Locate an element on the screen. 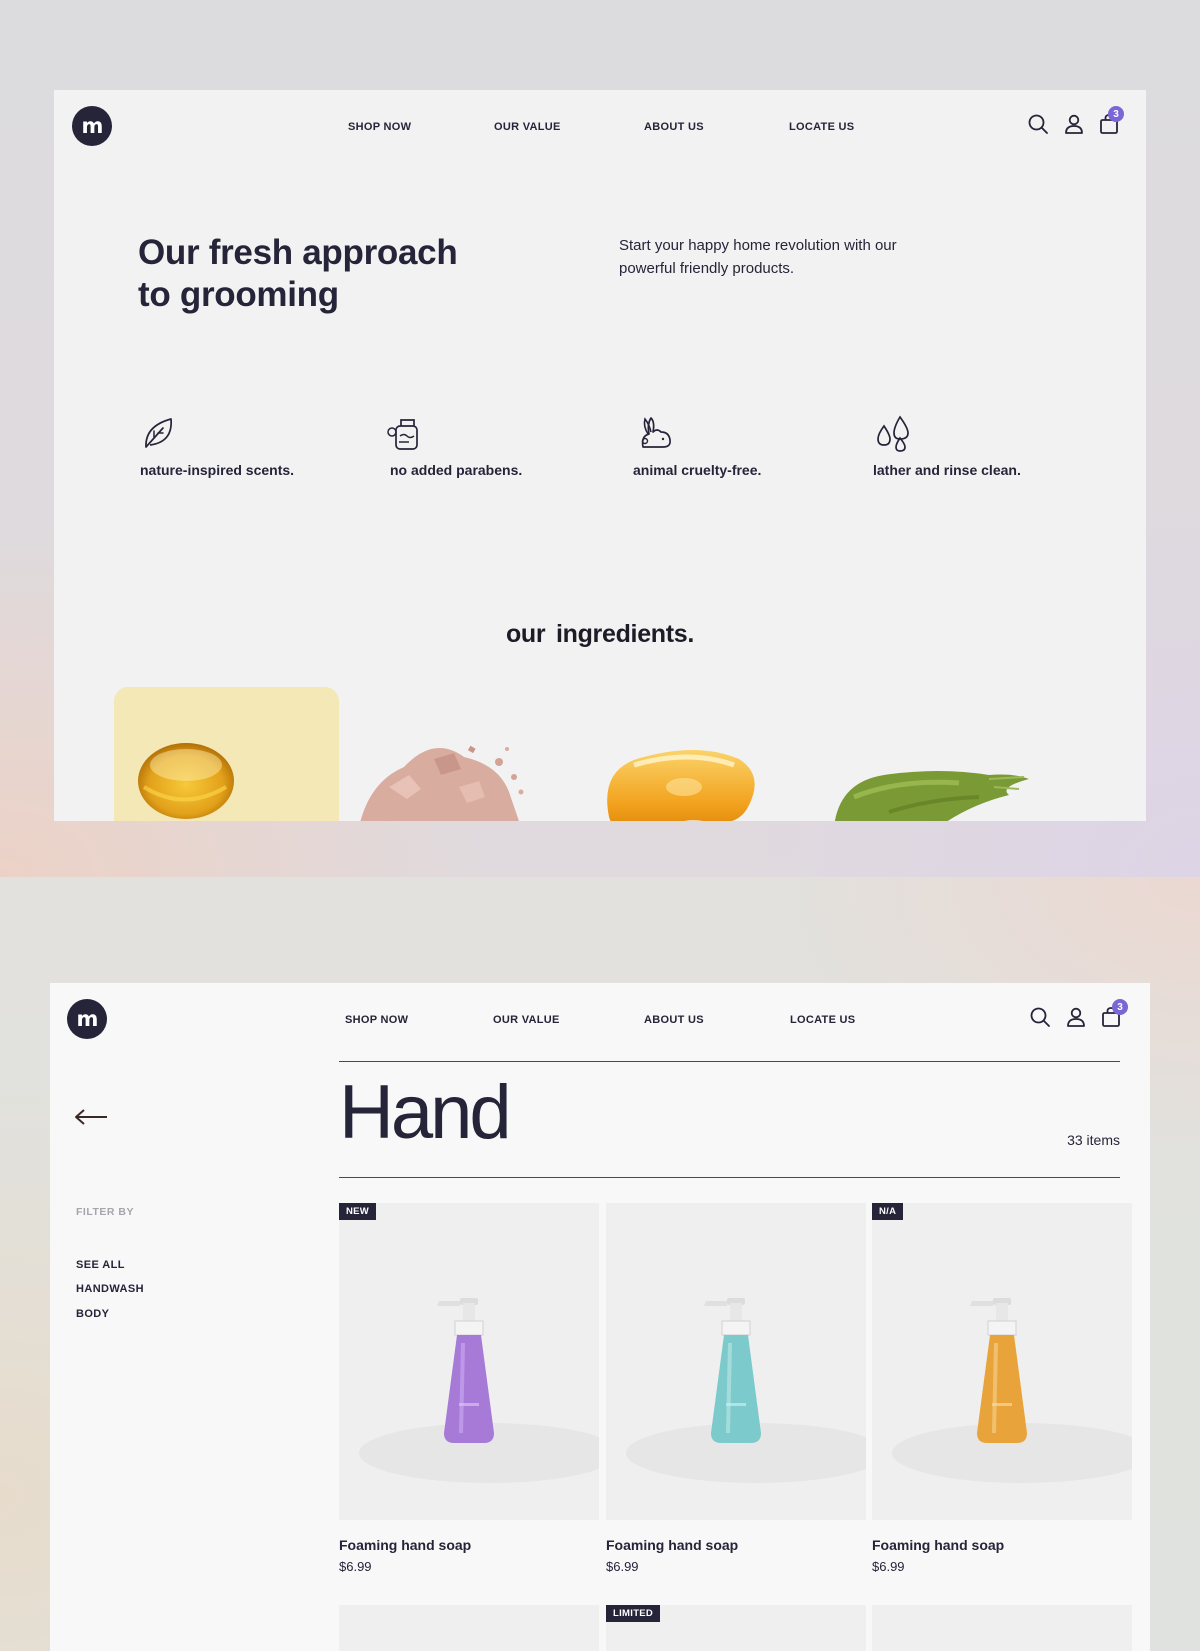  oil-drop-image is located at coordinates (186, 781).